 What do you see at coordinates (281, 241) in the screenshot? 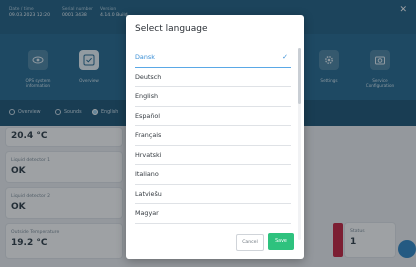
I see `save-button: Save` at bounding box center [281, 241].